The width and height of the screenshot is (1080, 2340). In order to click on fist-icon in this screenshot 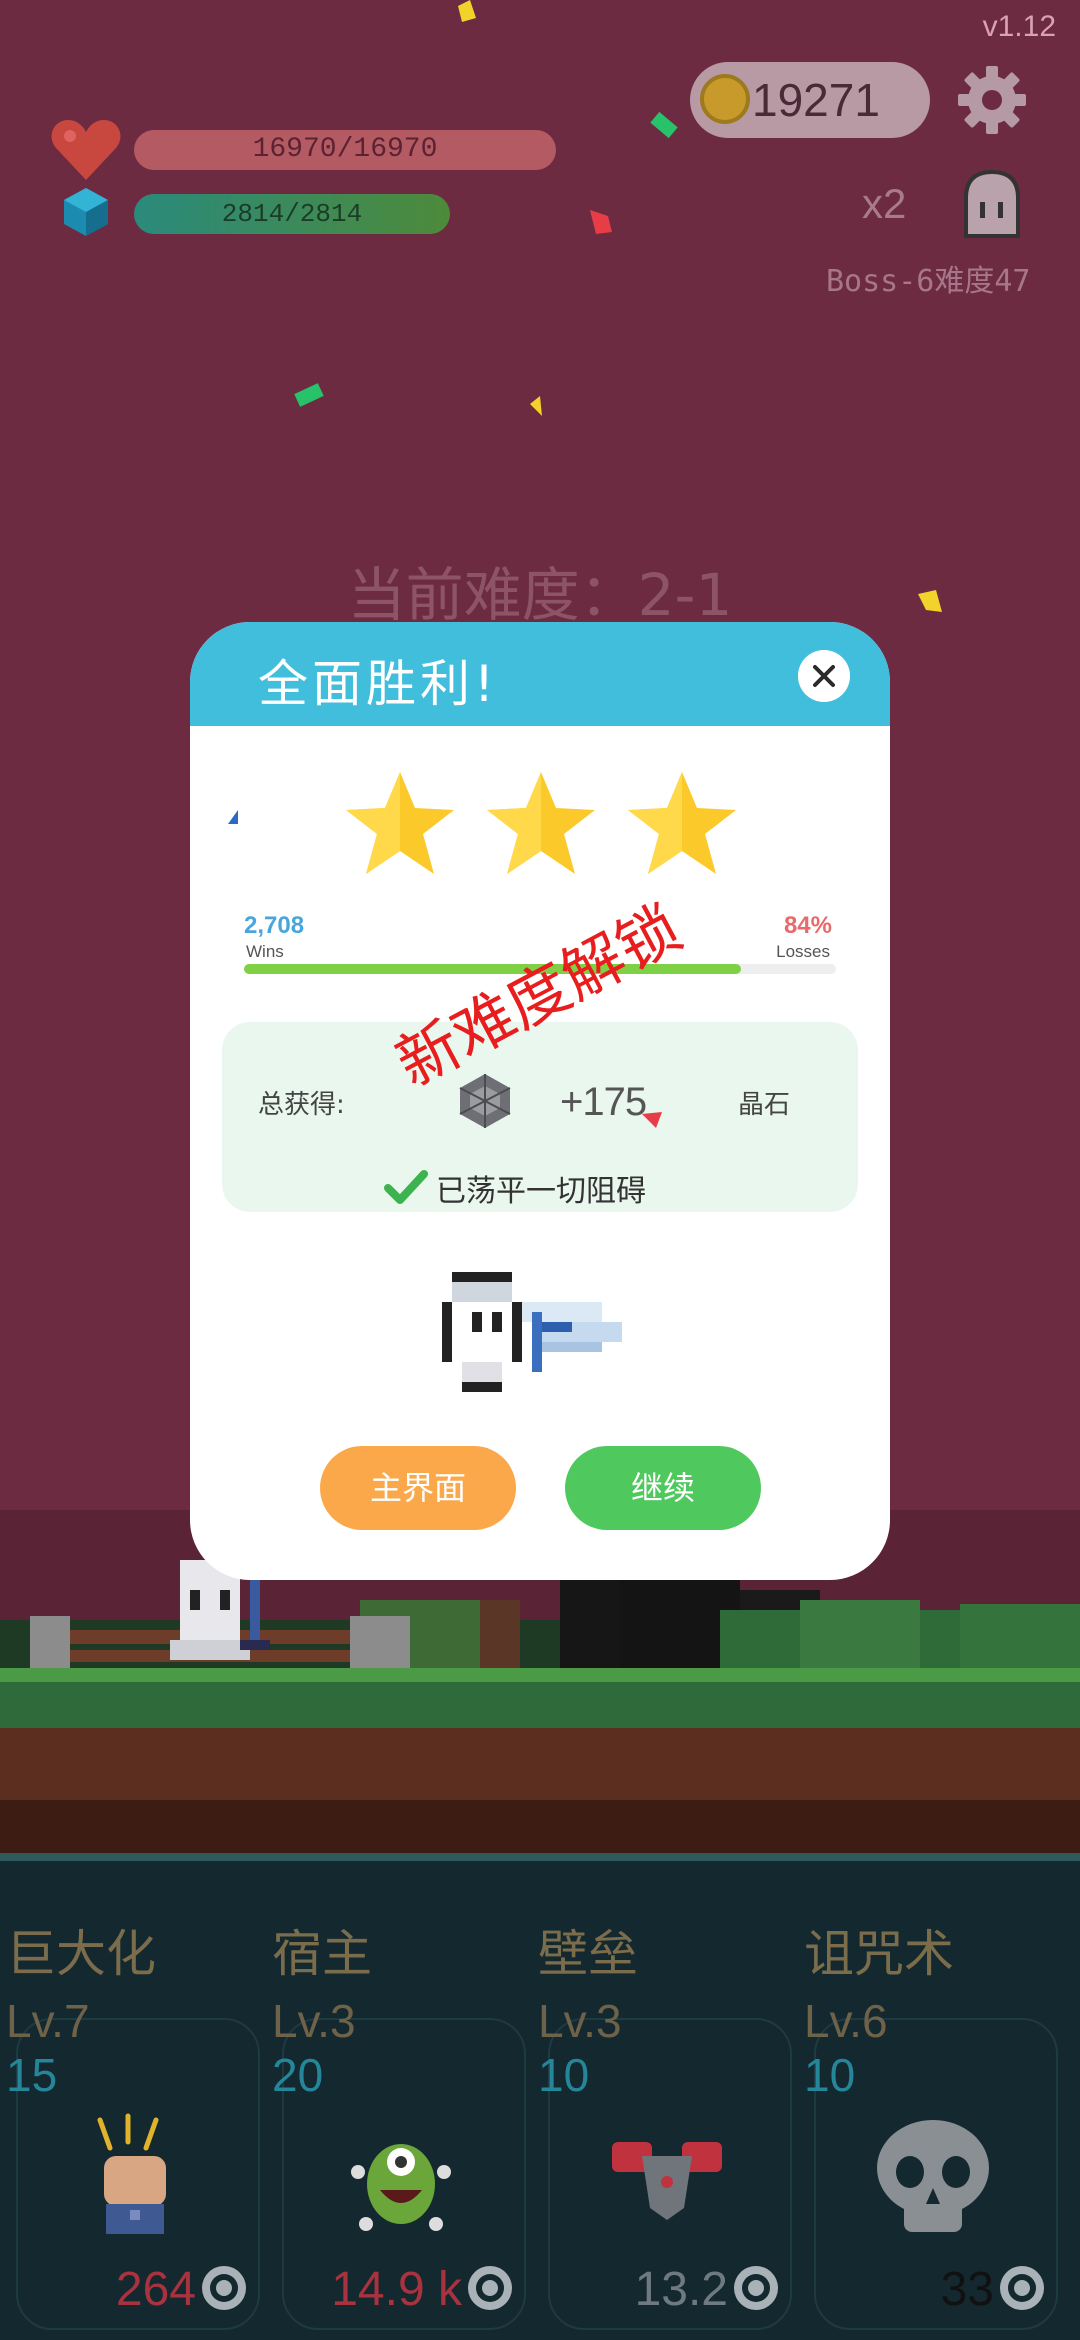, I will do `click(131, 2173)`.